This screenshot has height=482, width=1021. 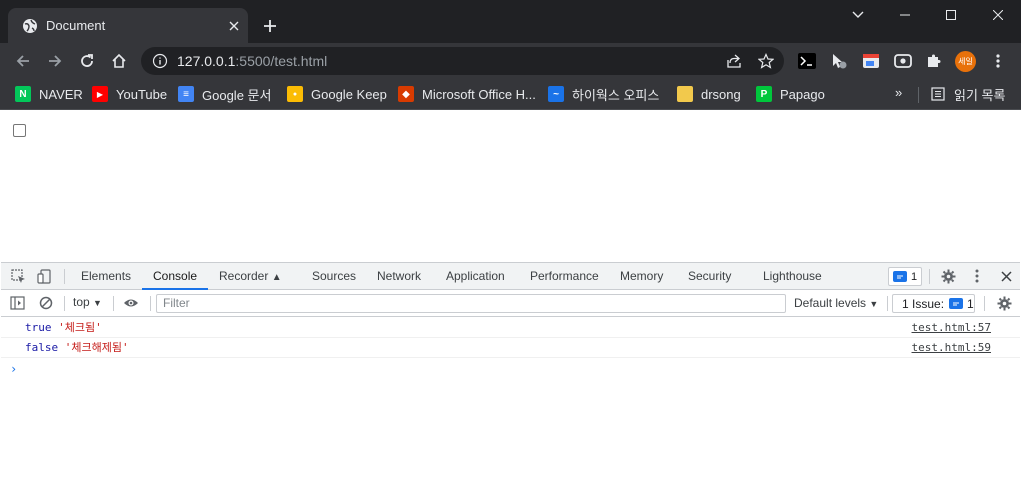 What do you see at coordinates (270, 26) in the screenshot?
I see `new-tab-button` at bounding box center [270, 26].